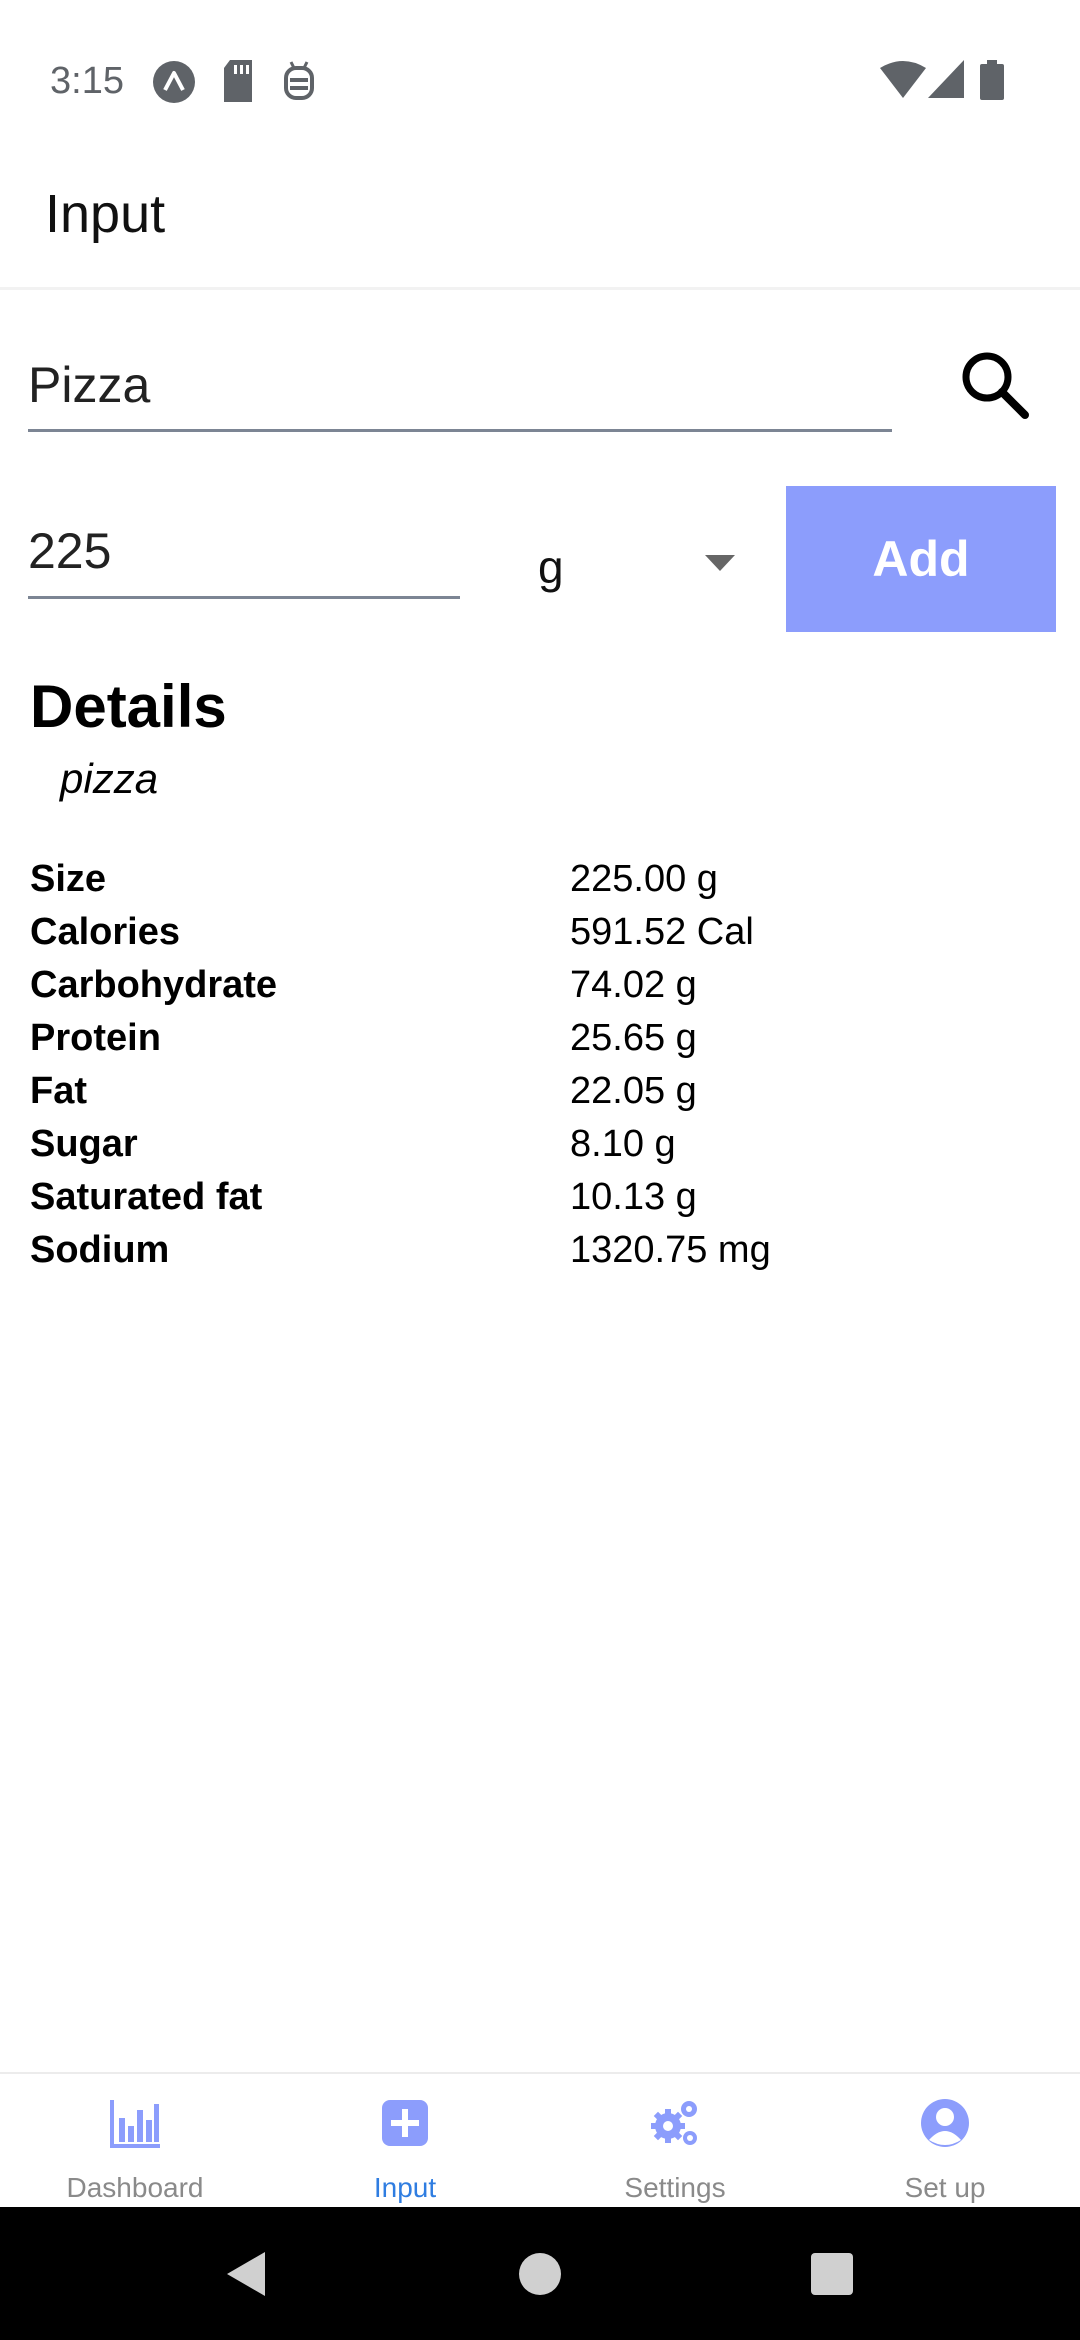 The image size is (1080, 2340). Describe the element at coordinates (633, 1038) in the screenshot. I see `nutrient-value: 25.65 g` at that location.